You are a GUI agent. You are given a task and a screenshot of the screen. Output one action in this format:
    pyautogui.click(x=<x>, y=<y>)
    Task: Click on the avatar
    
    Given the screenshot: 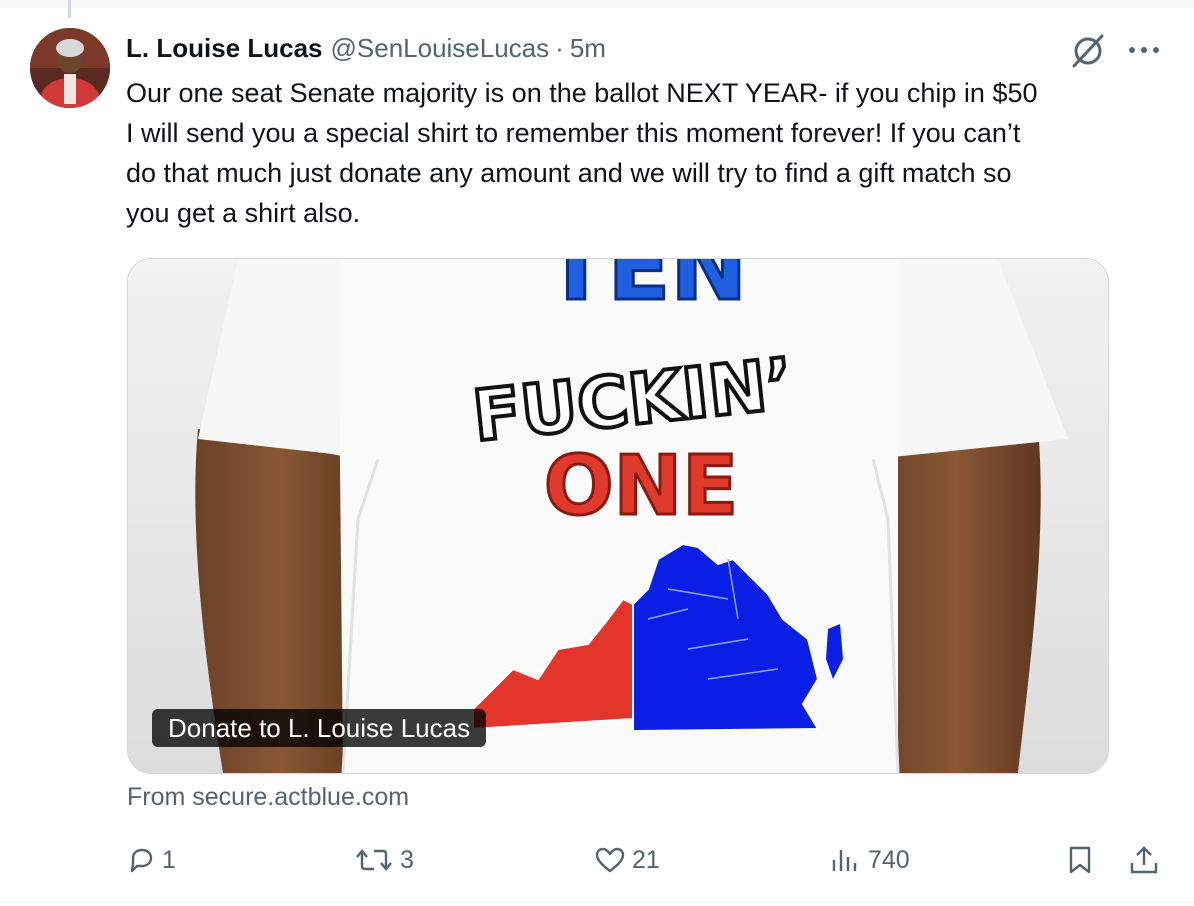 What is the action you would take?
    pyautogui.click(x=70, y=68)
    